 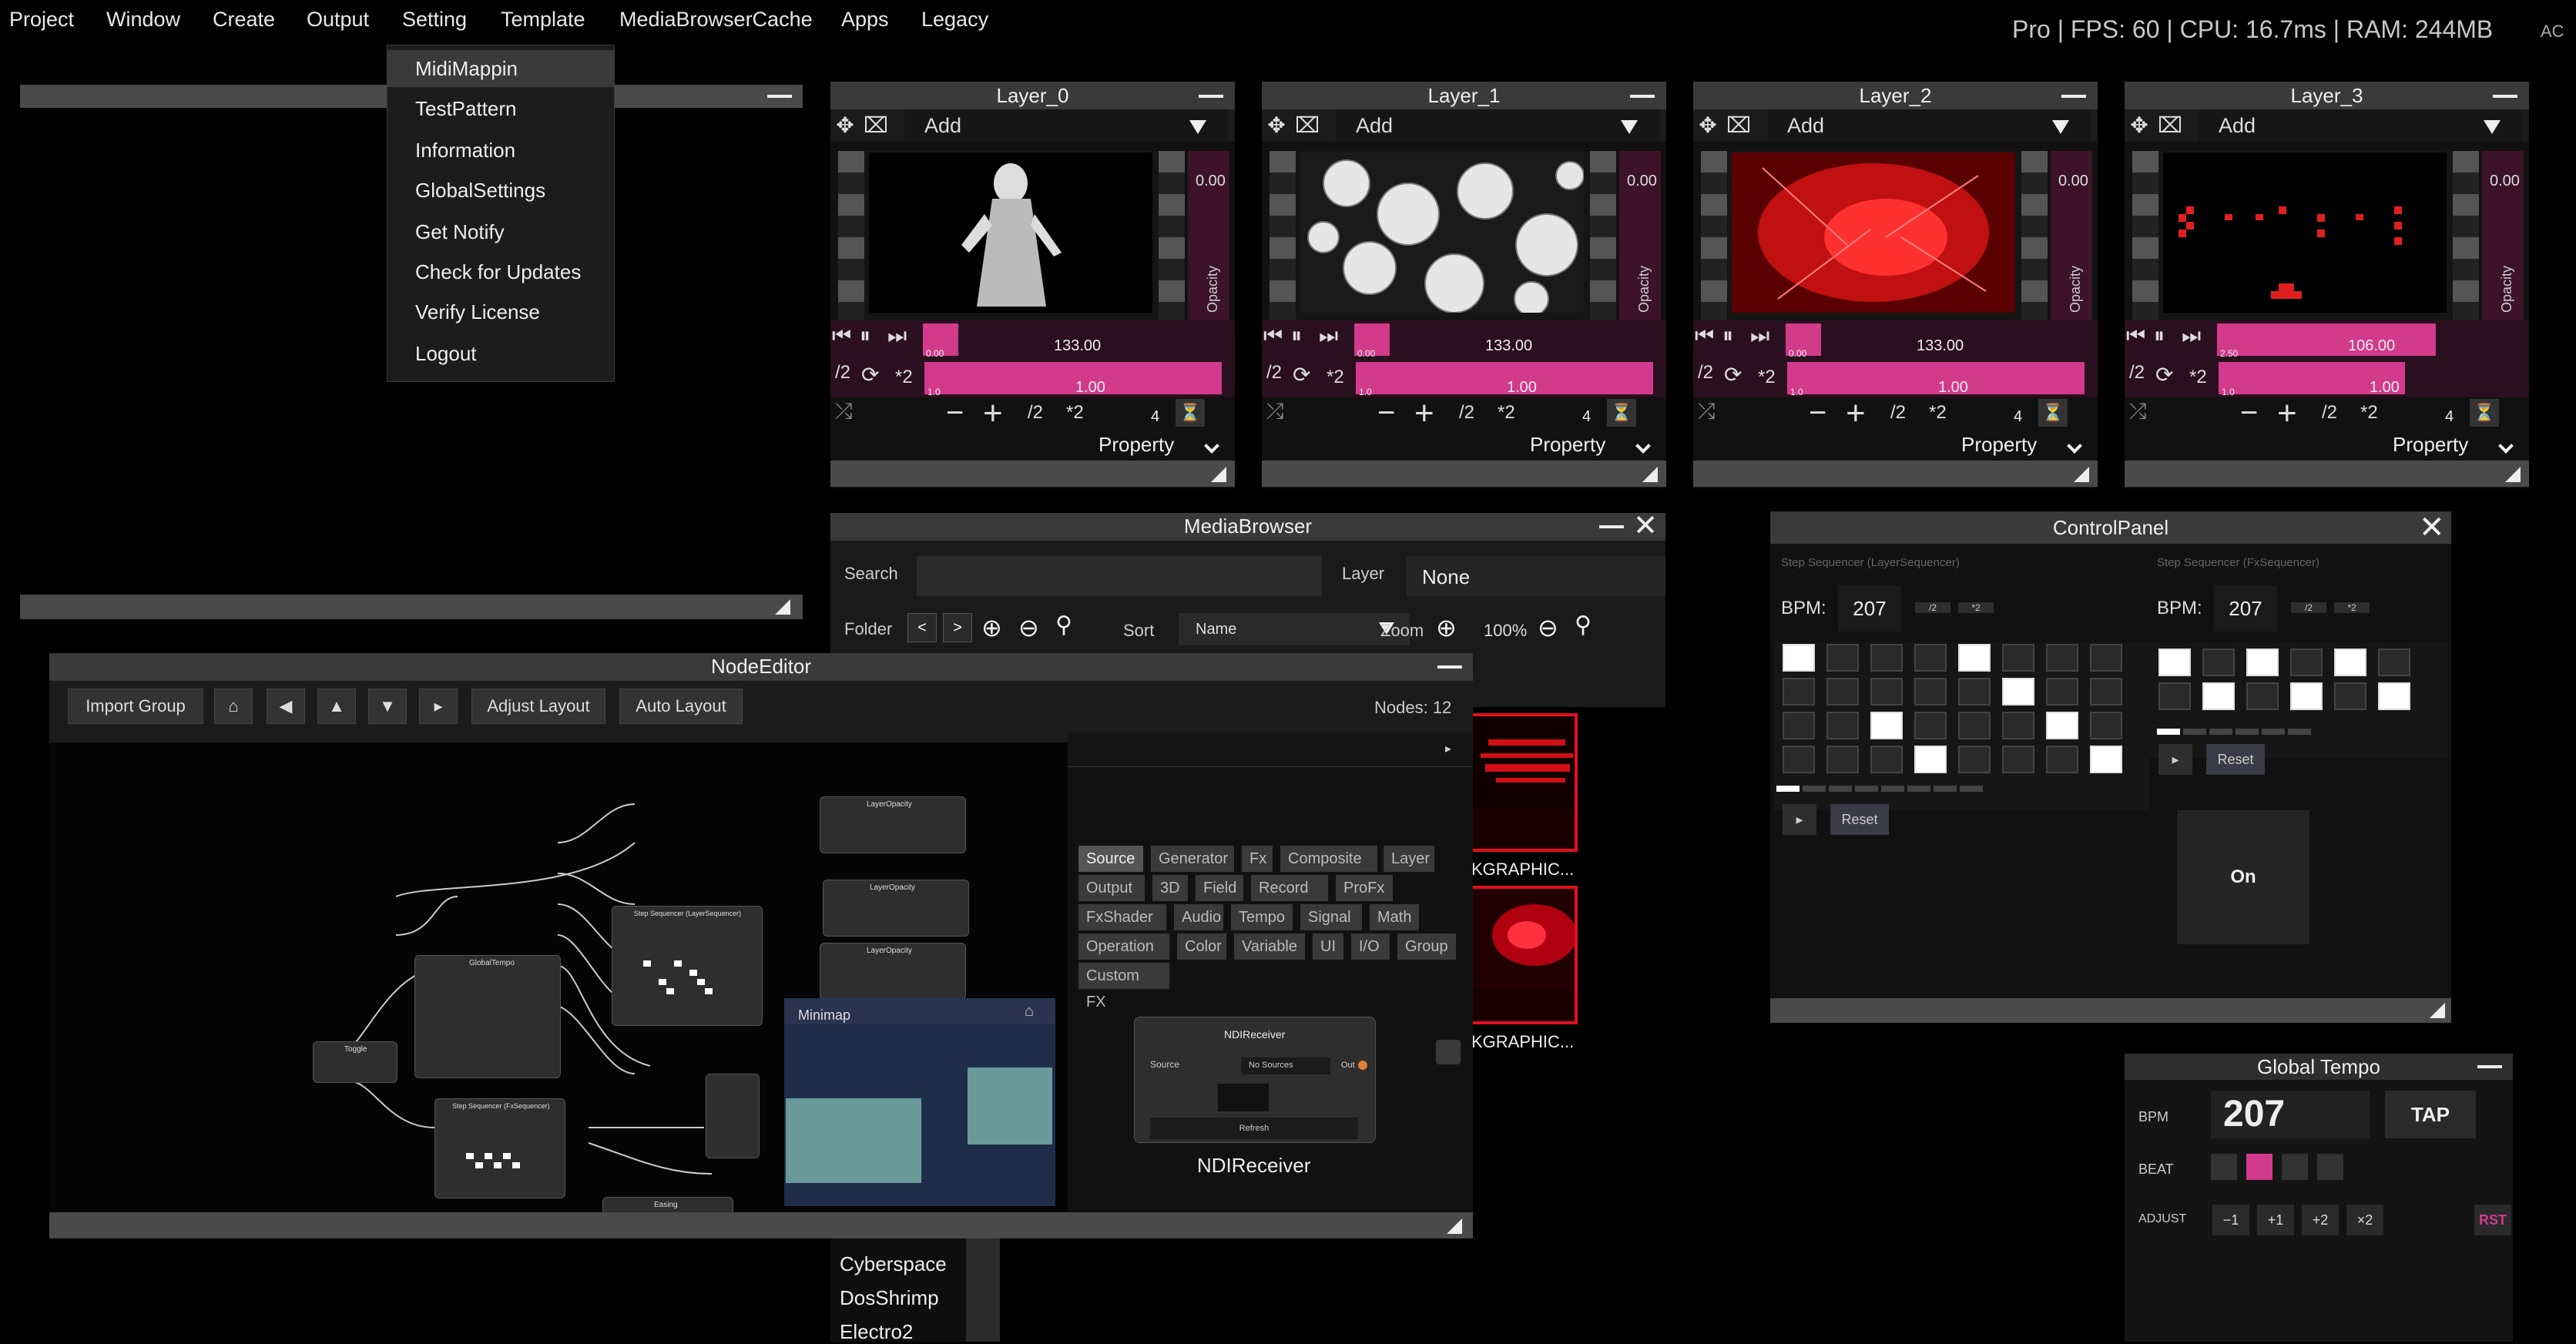 What do you see at coordinates (1198, 917) in the screenshot?
I see `category-tag-audio: Audio` at bounding box center [1198, 917].